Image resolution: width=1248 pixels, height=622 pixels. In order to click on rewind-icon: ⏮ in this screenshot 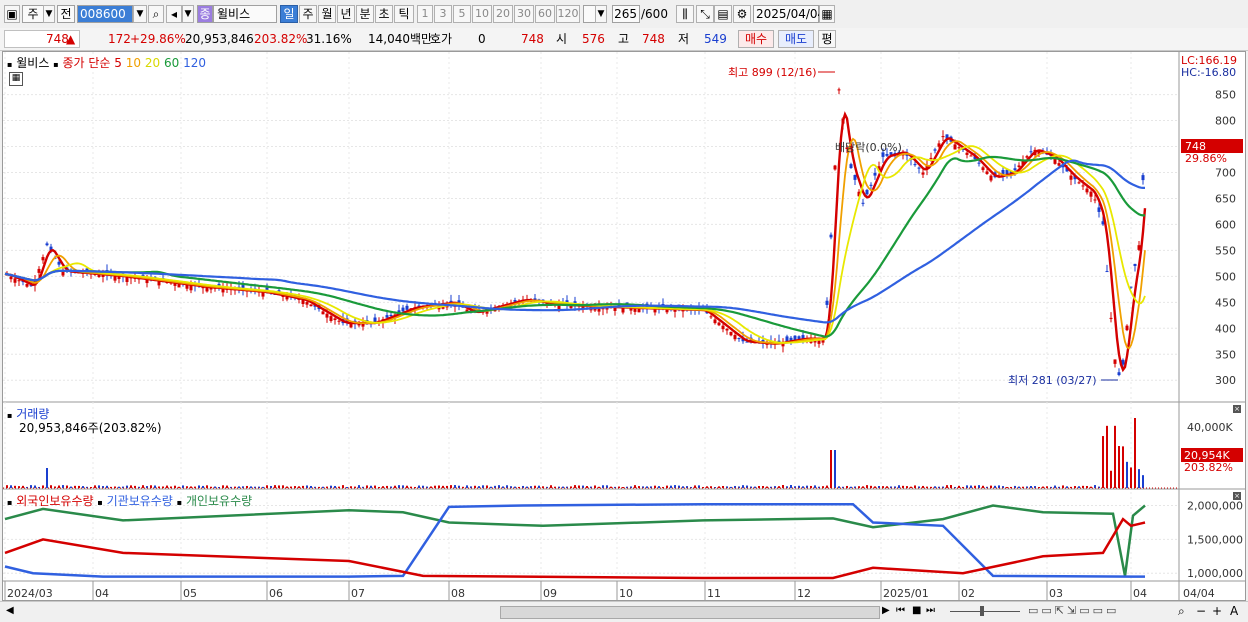, I will do `click(900, 610)`.